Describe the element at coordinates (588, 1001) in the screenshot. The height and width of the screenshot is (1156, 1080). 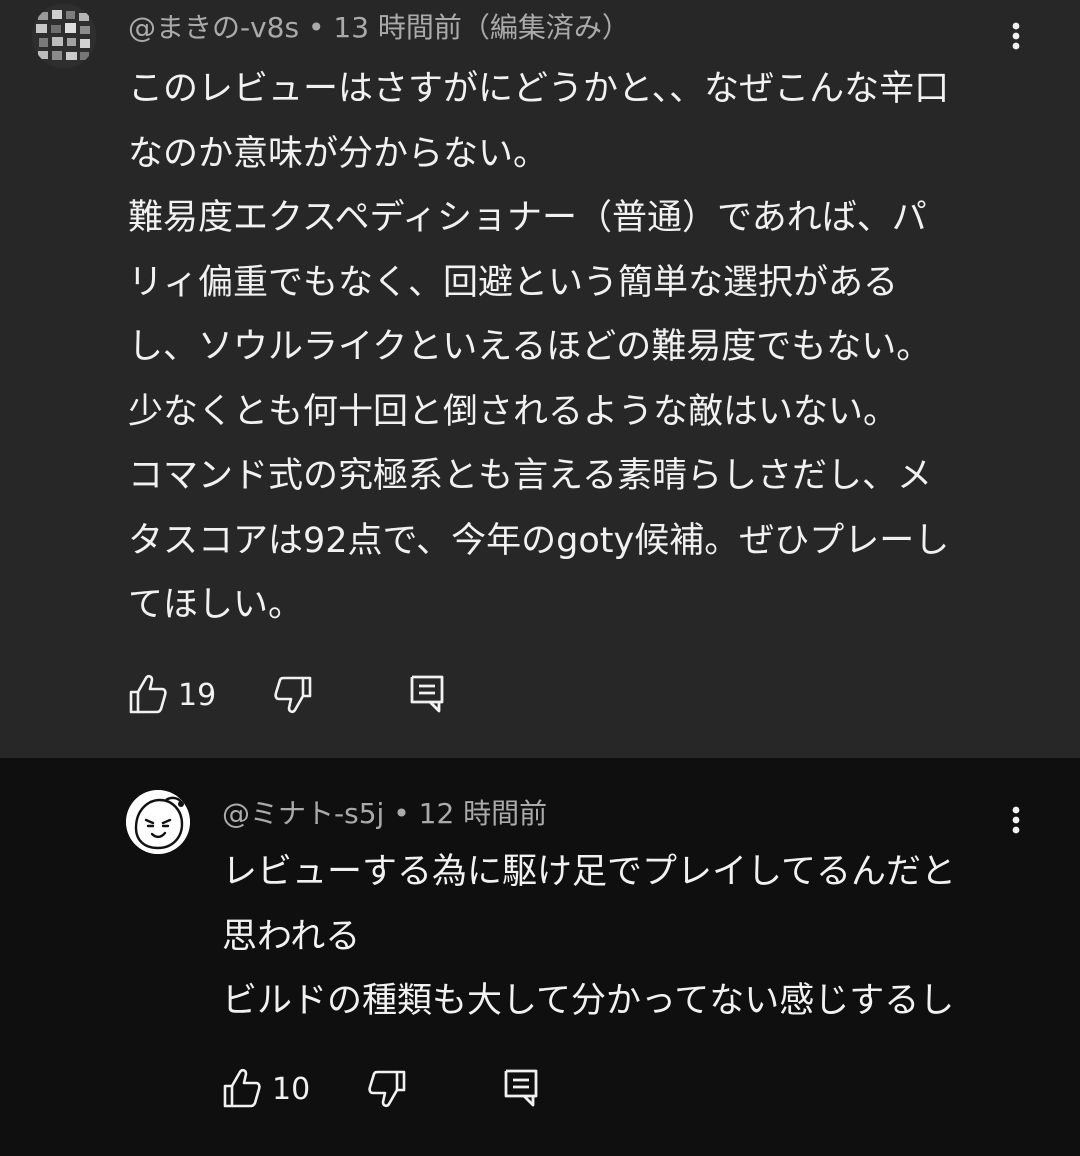
I see `comment-text-line: ビルドの種類も大して分かってない感じするし` at that location.